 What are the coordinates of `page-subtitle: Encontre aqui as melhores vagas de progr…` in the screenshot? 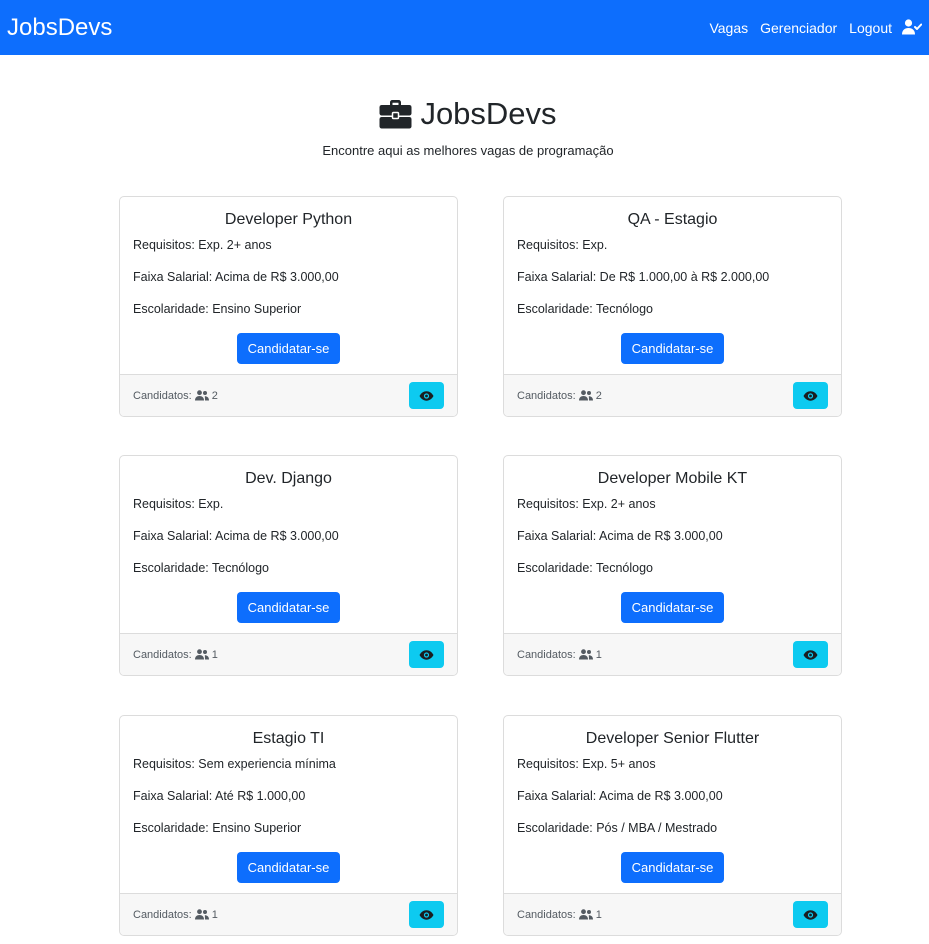 It's located at (468, 150).